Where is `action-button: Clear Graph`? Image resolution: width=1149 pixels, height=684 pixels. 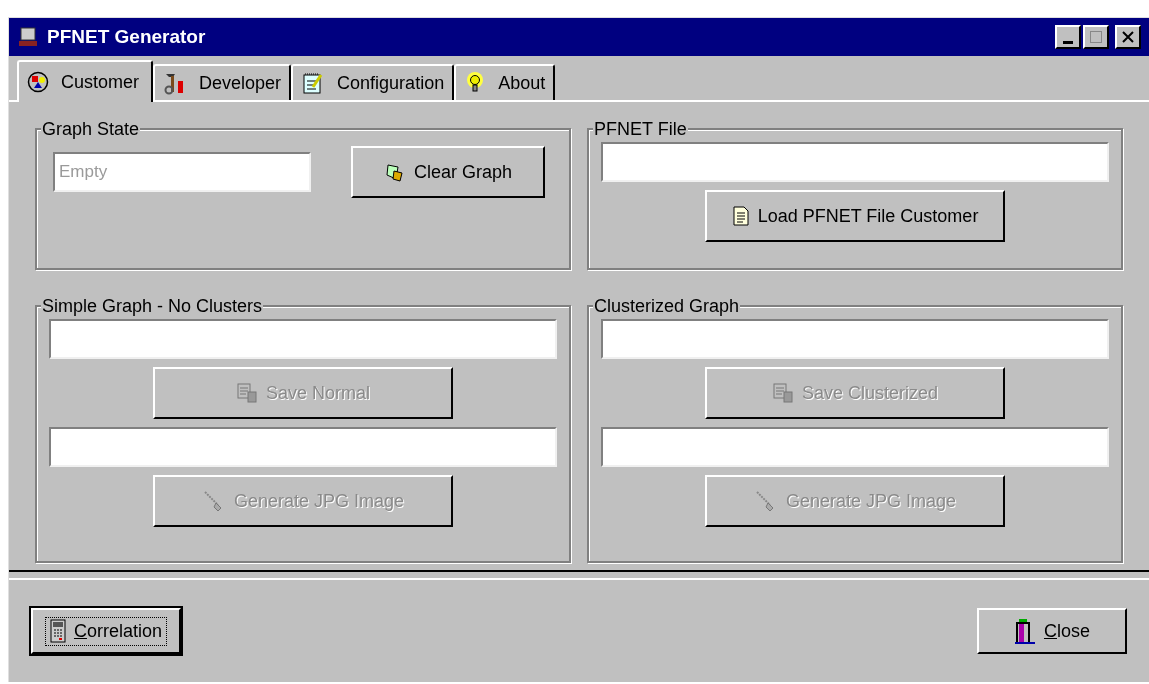 action-button: Clear Graph is located at coordinates (448, 172).